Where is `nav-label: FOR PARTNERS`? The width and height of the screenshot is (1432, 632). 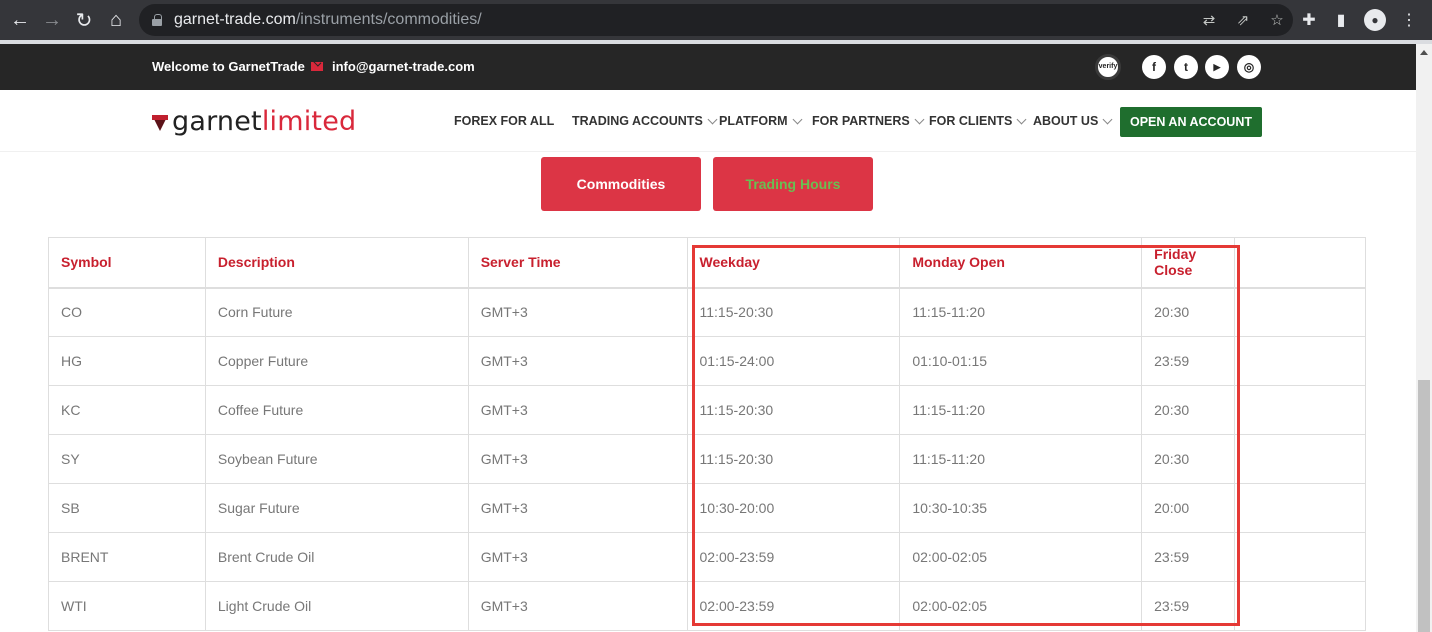 nav-label: FOR PARTNERS is located at coordinates (861, 121).